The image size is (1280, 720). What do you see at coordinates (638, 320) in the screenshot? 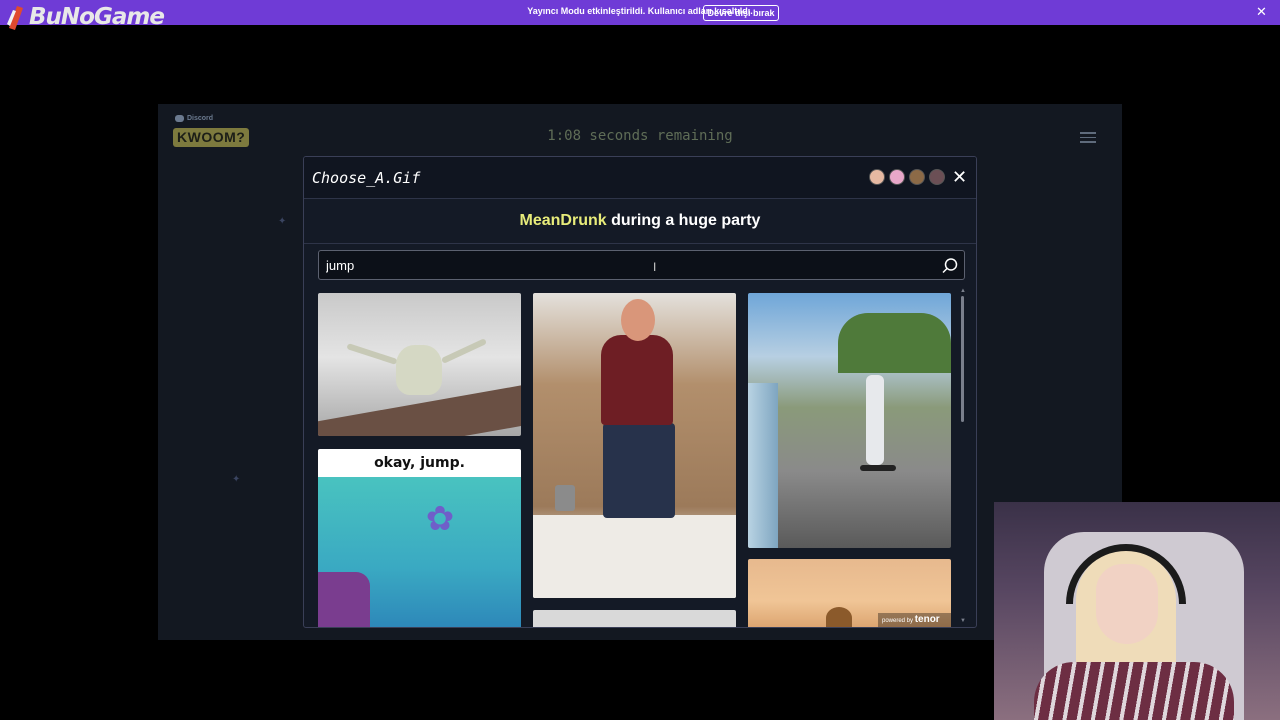
I see `gif-man-head` at bounding box center [638, 320].